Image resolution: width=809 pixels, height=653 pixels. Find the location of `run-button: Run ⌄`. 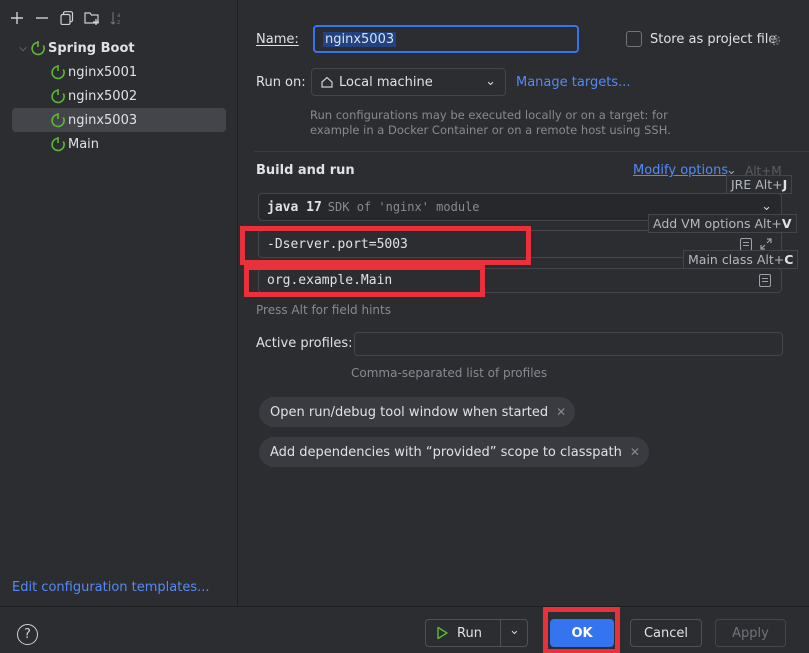

run-button: Run ⌄ is located at coordinates (476, 633).